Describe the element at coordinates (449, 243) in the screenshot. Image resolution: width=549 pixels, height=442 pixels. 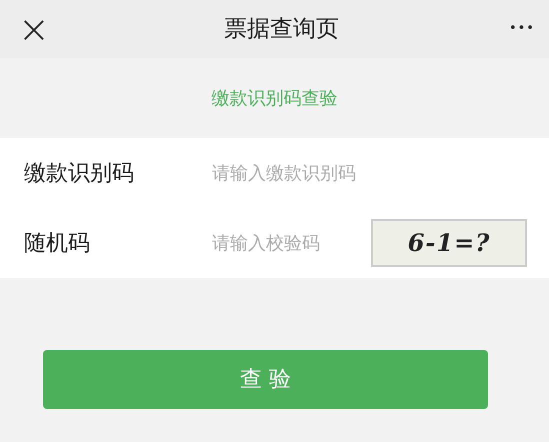
I see `captcha-image: 6-1=?` at that location.